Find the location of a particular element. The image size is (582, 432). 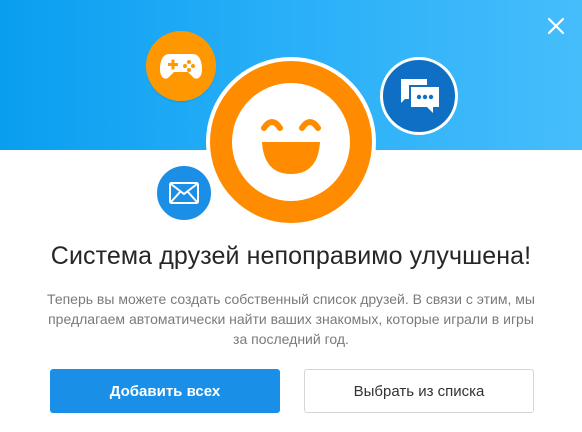

add-all-button: Добавить всех is located at coordinates (165, 391).